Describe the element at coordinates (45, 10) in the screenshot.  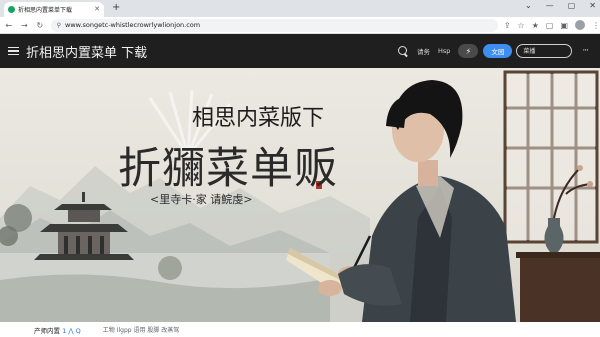
I see `tab-title: 折相思内置菜单下载` at that location.